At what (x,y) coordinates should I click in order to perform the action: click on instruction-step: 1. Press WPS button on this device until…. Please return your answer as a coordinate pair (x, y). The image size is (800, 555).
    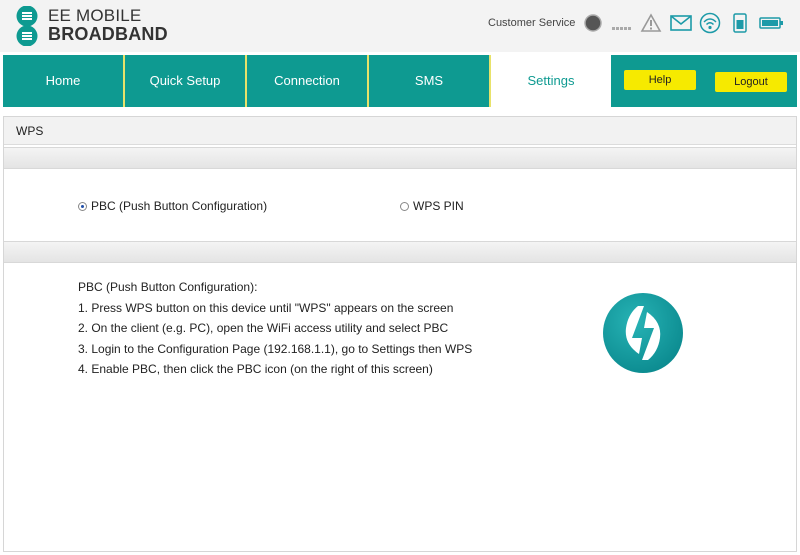
    Looking at the image, I should click on (266, 307).